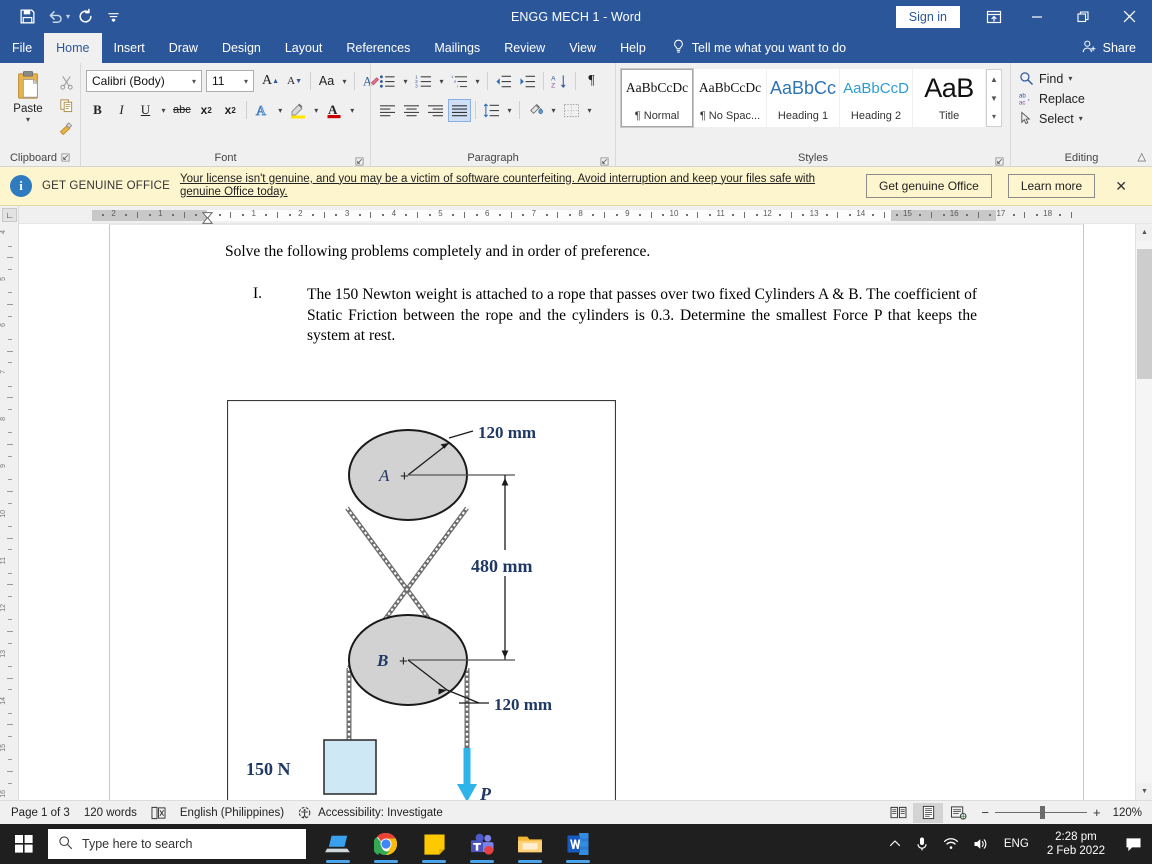 The height and width of the screenshot is (864, 1152). What do you see at coordinates (1133, 844) in the screenshot?
I see `action-center-icon` at bounding box center [1133, 844].